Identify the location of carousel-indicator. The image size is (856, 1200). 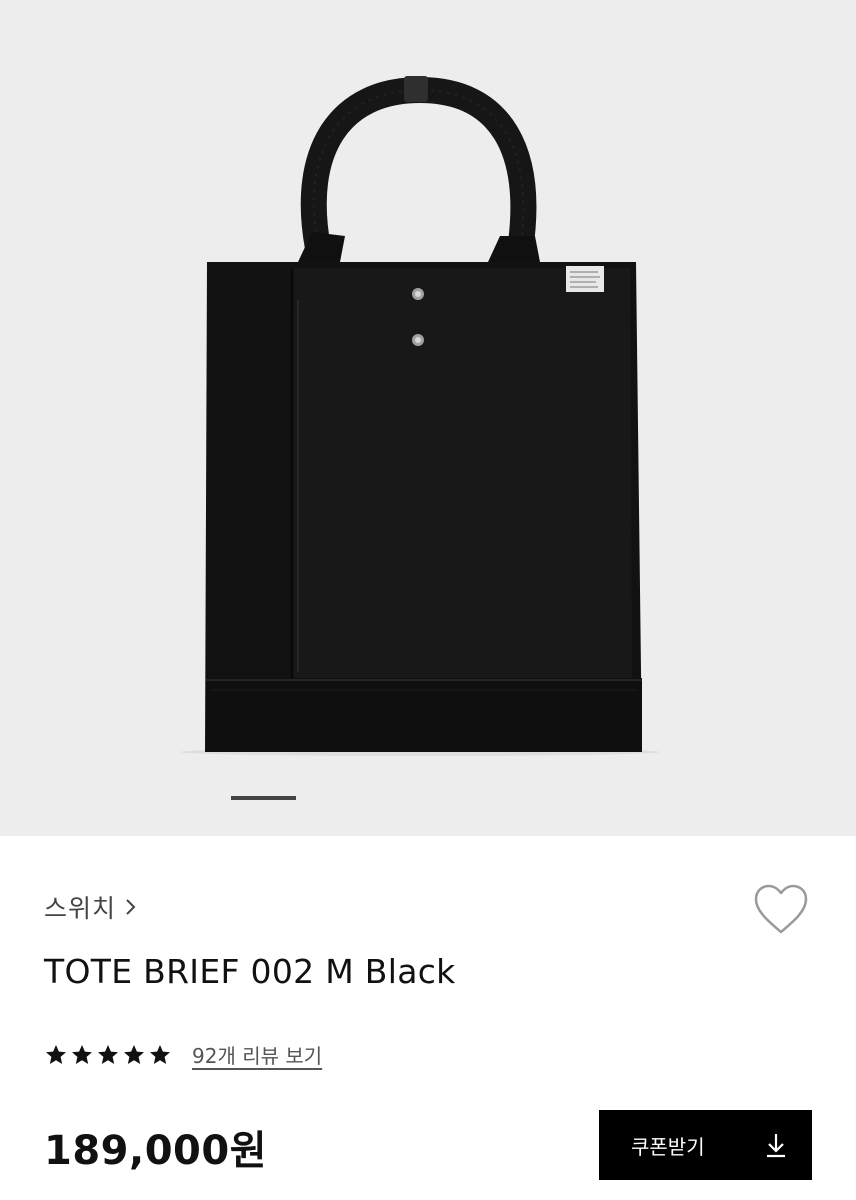
(431, 798).